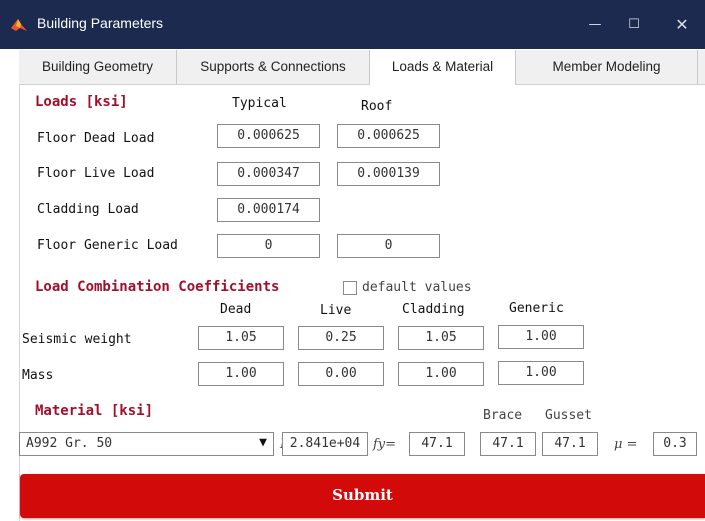 This screenshot has height=521, width=705. Describe the element at coordinates (268, 136) in the screenshot. I see `floor-dead-typical-field: 0.000625` at that location.